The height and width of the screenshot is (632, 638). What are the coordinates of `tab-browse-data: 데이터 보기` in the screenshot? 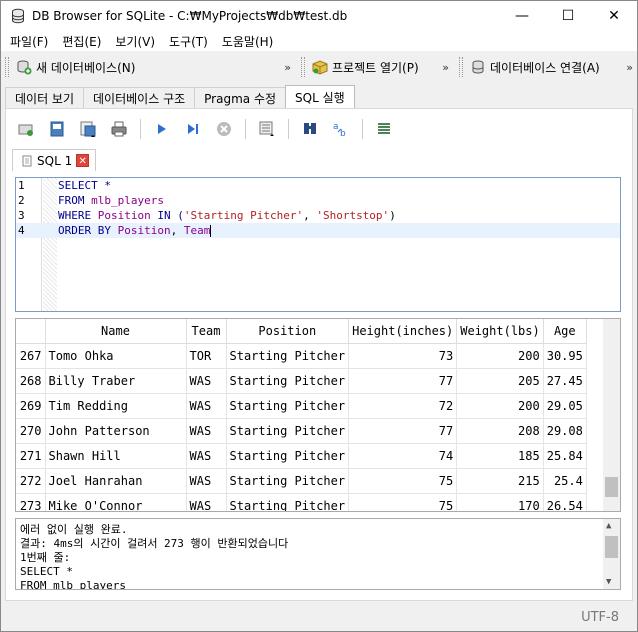 It's located at (45, 97).